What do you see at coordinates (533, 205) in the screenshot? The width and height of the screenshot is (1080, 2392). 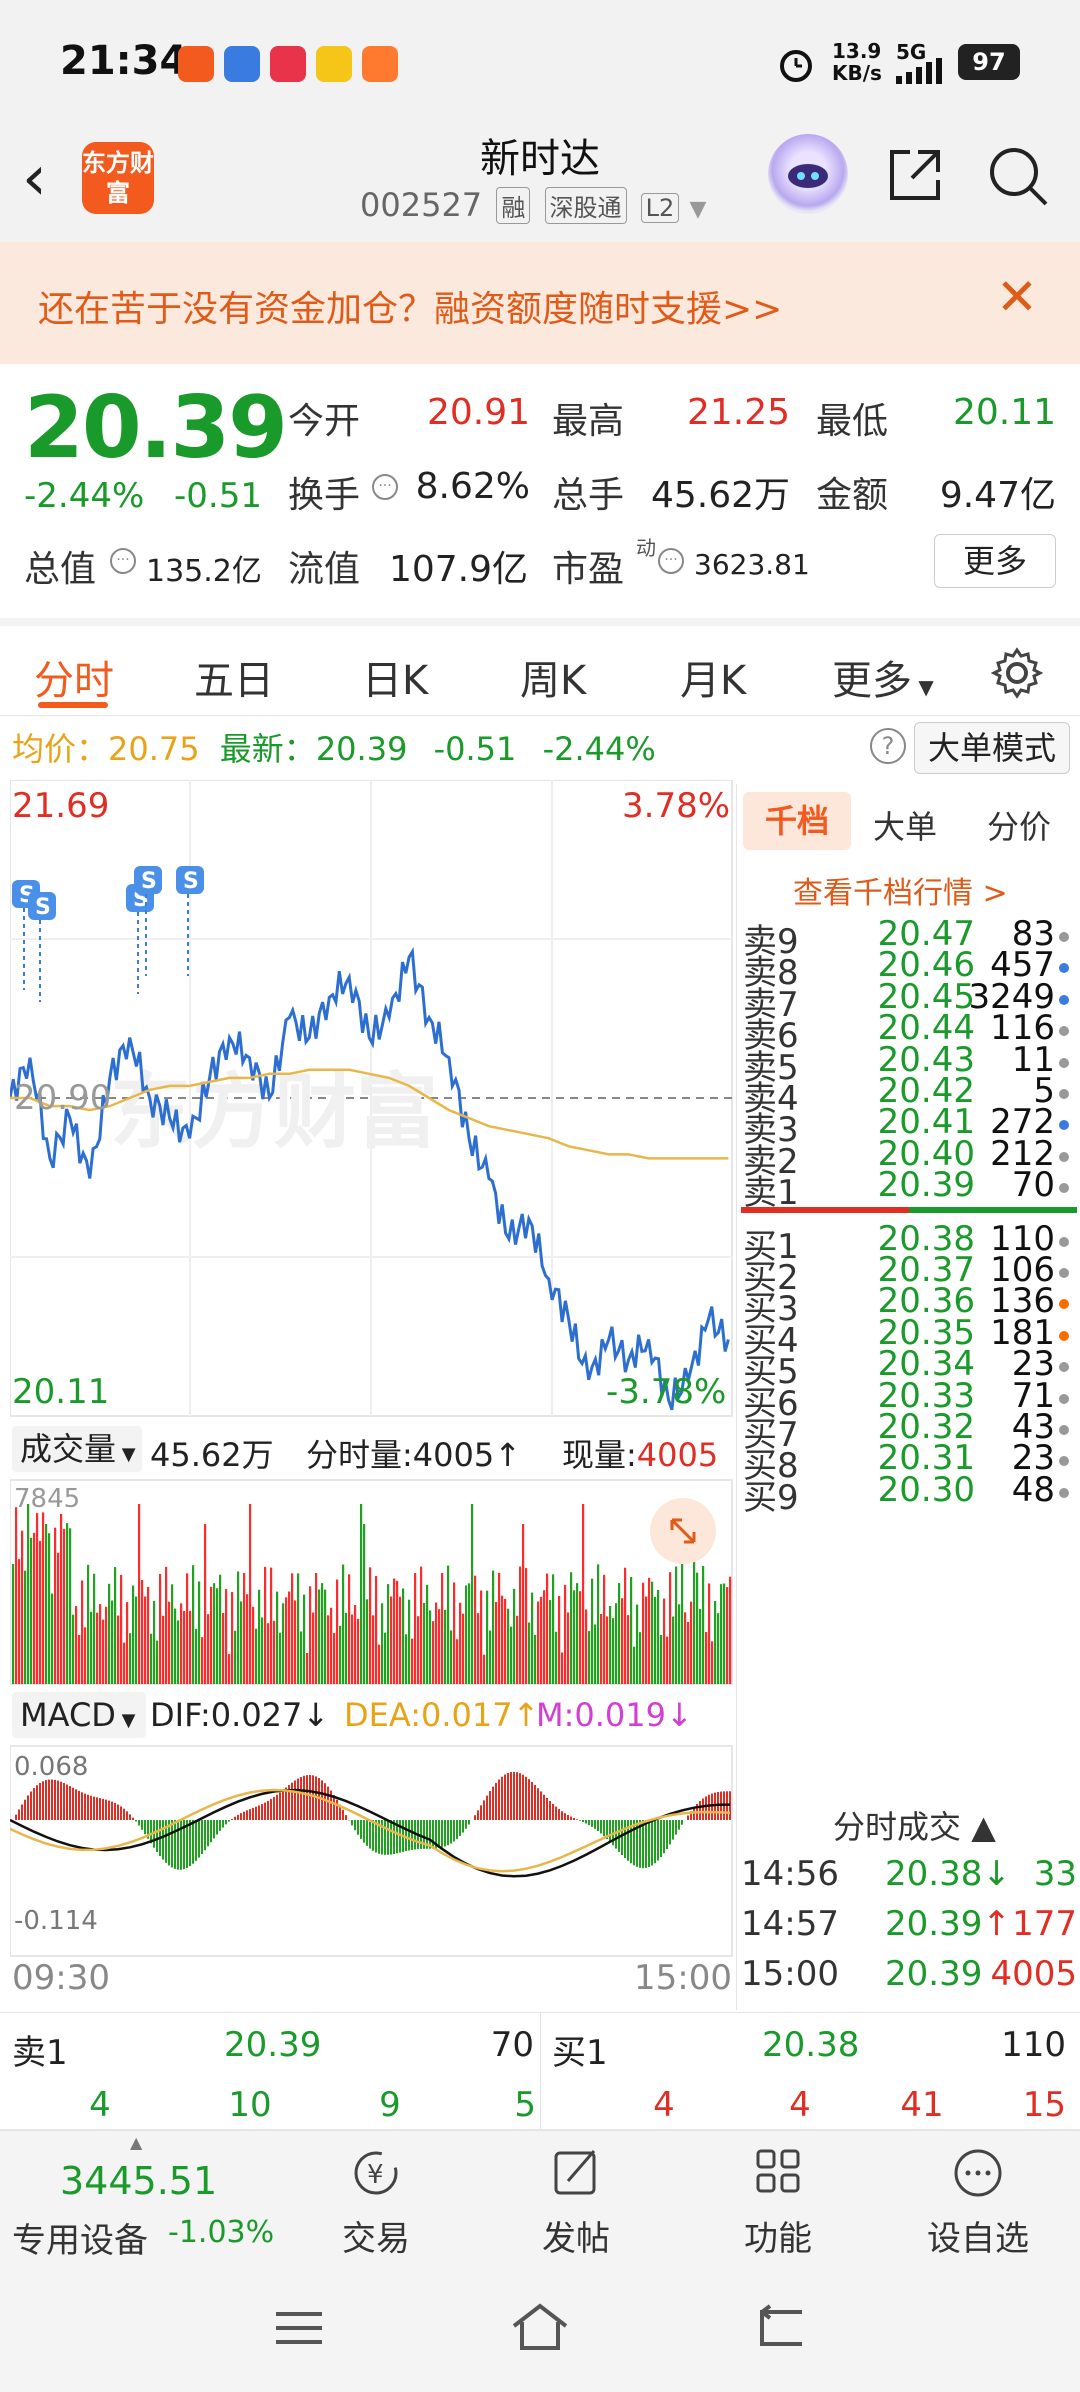 I see `stock-code-row: 002527 融 深股通 L2 ▼` at bounding box center [533, 205].